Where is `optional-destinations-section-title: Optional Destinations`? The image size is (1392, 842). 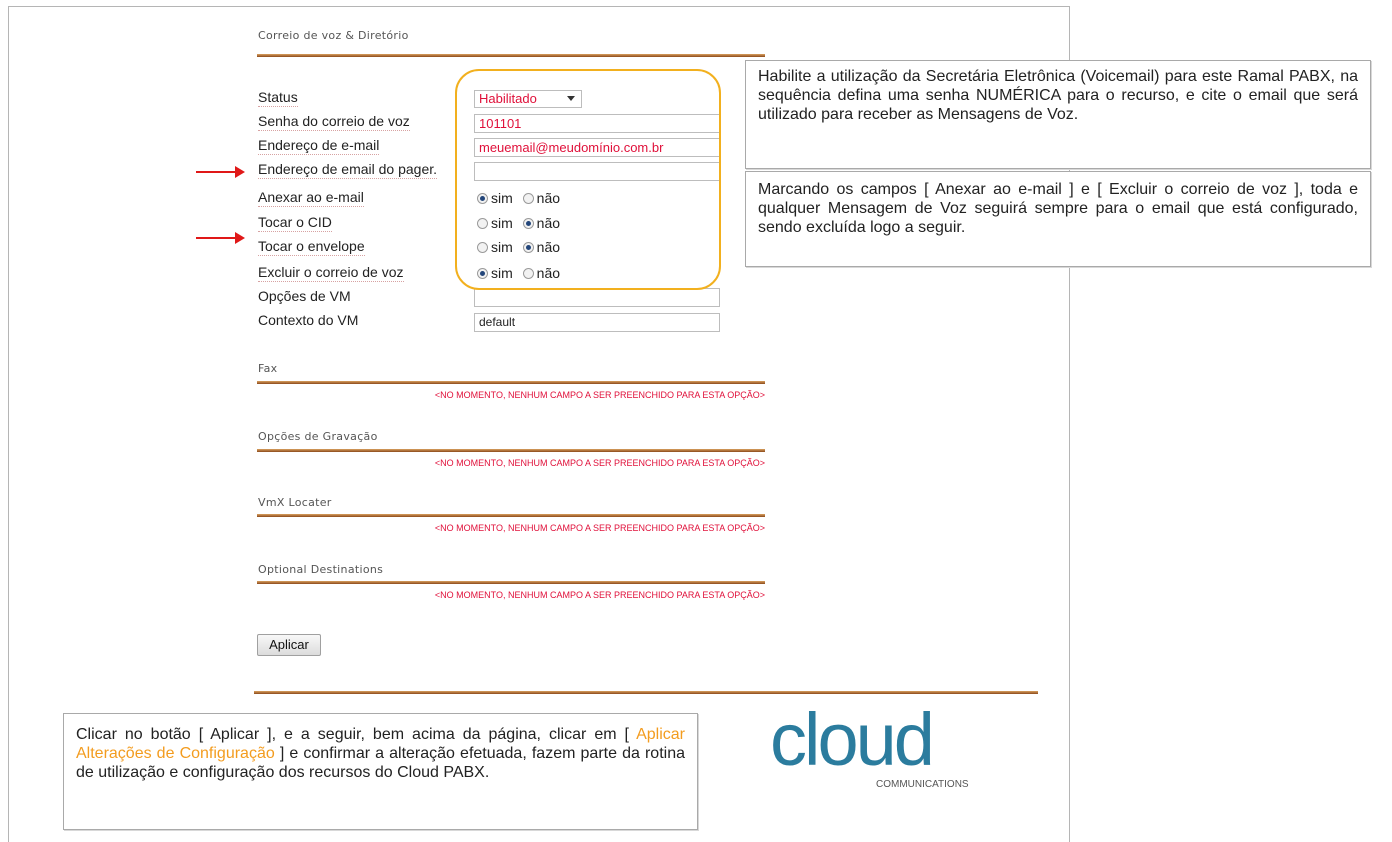 optional-destinations-section-title: Optional Destinations is located at coordinates (321, 569).